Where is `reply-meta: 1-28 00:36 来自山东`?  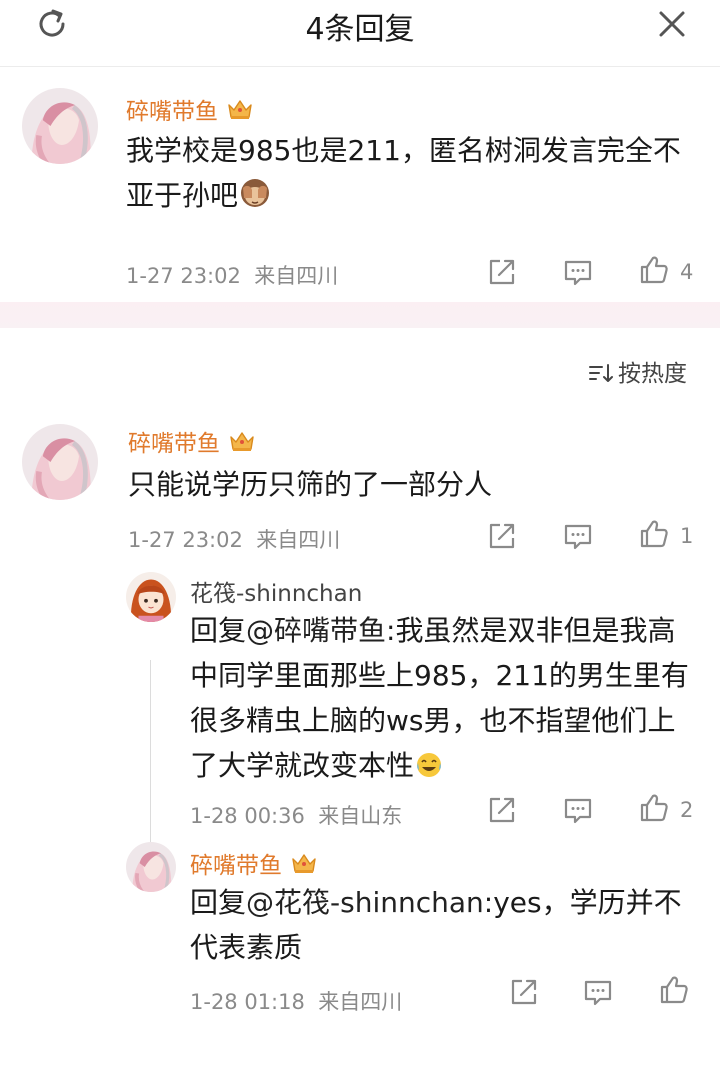
reply-meta: 1-28 00:36 来自山东 is located at coordinates (296, 815).